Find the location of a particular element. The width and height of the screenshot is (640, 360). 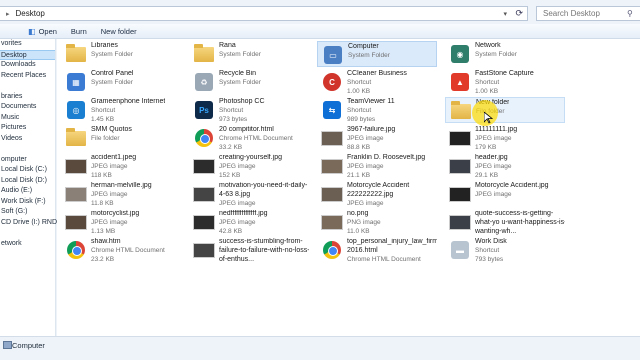

nav-item: Documents is located at coordinates (27, 107).